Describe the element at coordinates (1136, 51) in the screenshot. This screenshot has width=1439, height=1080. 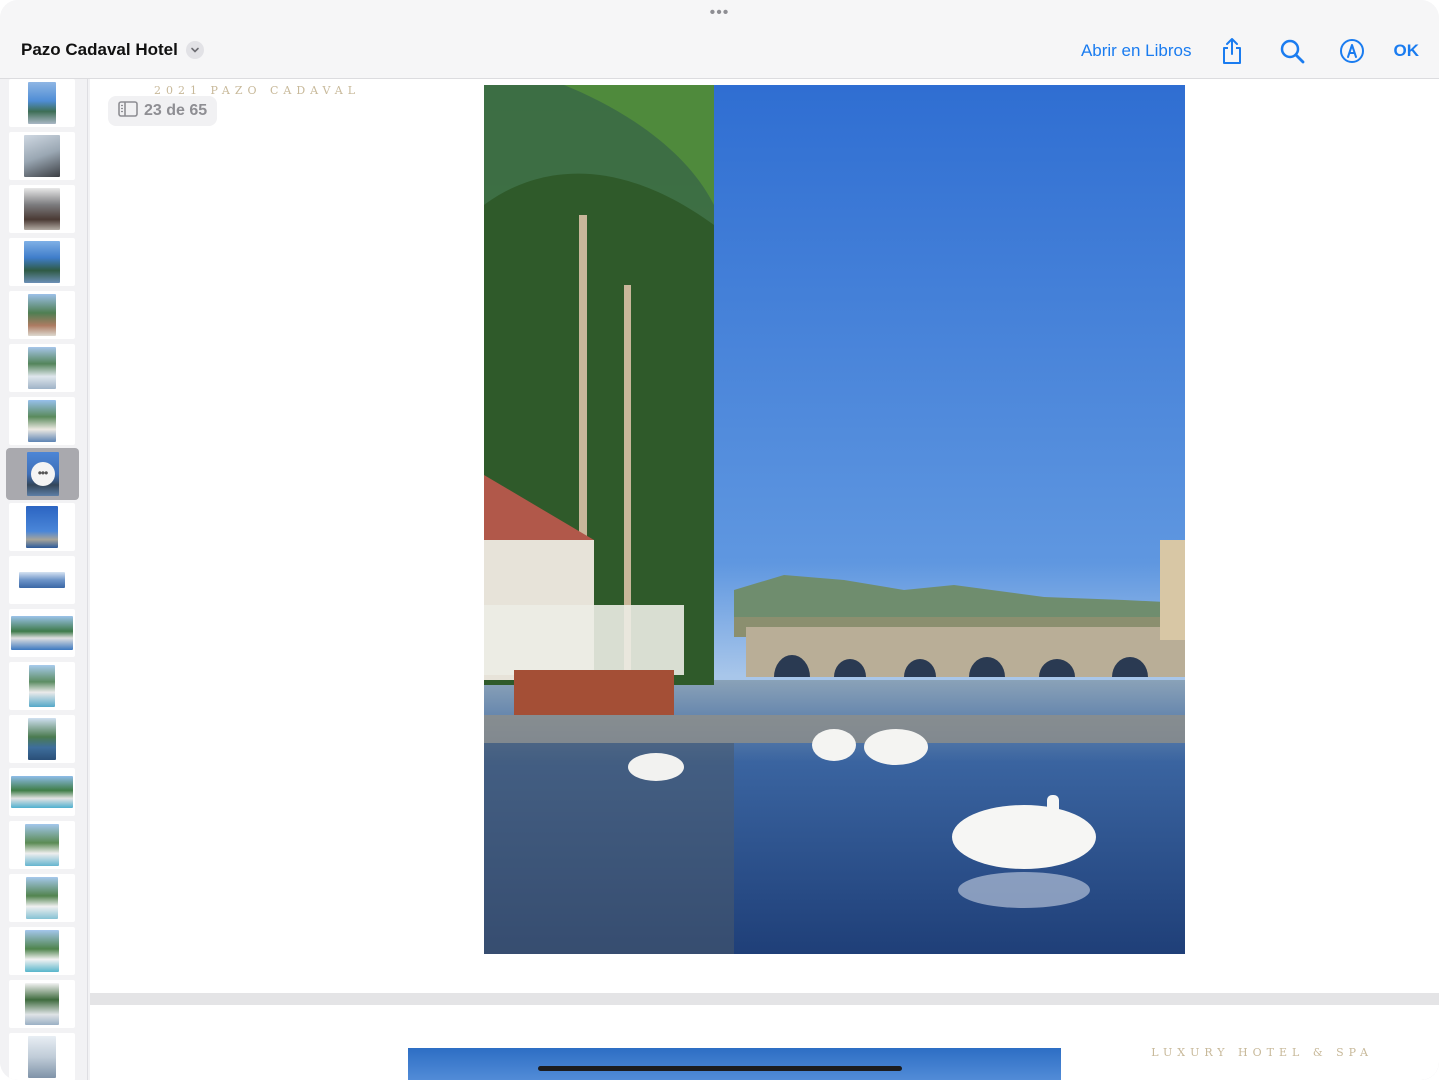
I see `open-in-books-button: Abrir en Libros` at that location.